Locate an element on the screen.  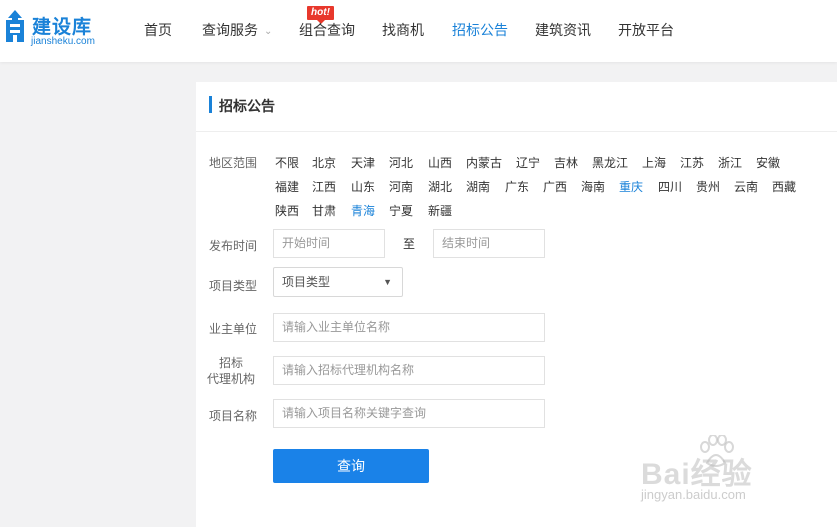
owner-input: 请输入业主单位名称 is located at coordinates (409, 327).